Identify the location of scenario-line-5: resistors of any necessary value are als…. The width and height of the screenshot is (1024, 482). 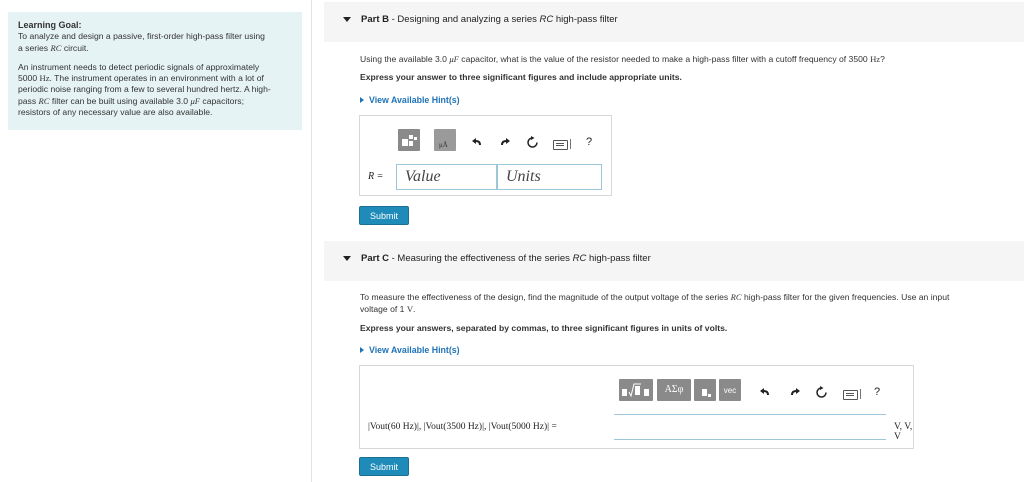
(115, 112).